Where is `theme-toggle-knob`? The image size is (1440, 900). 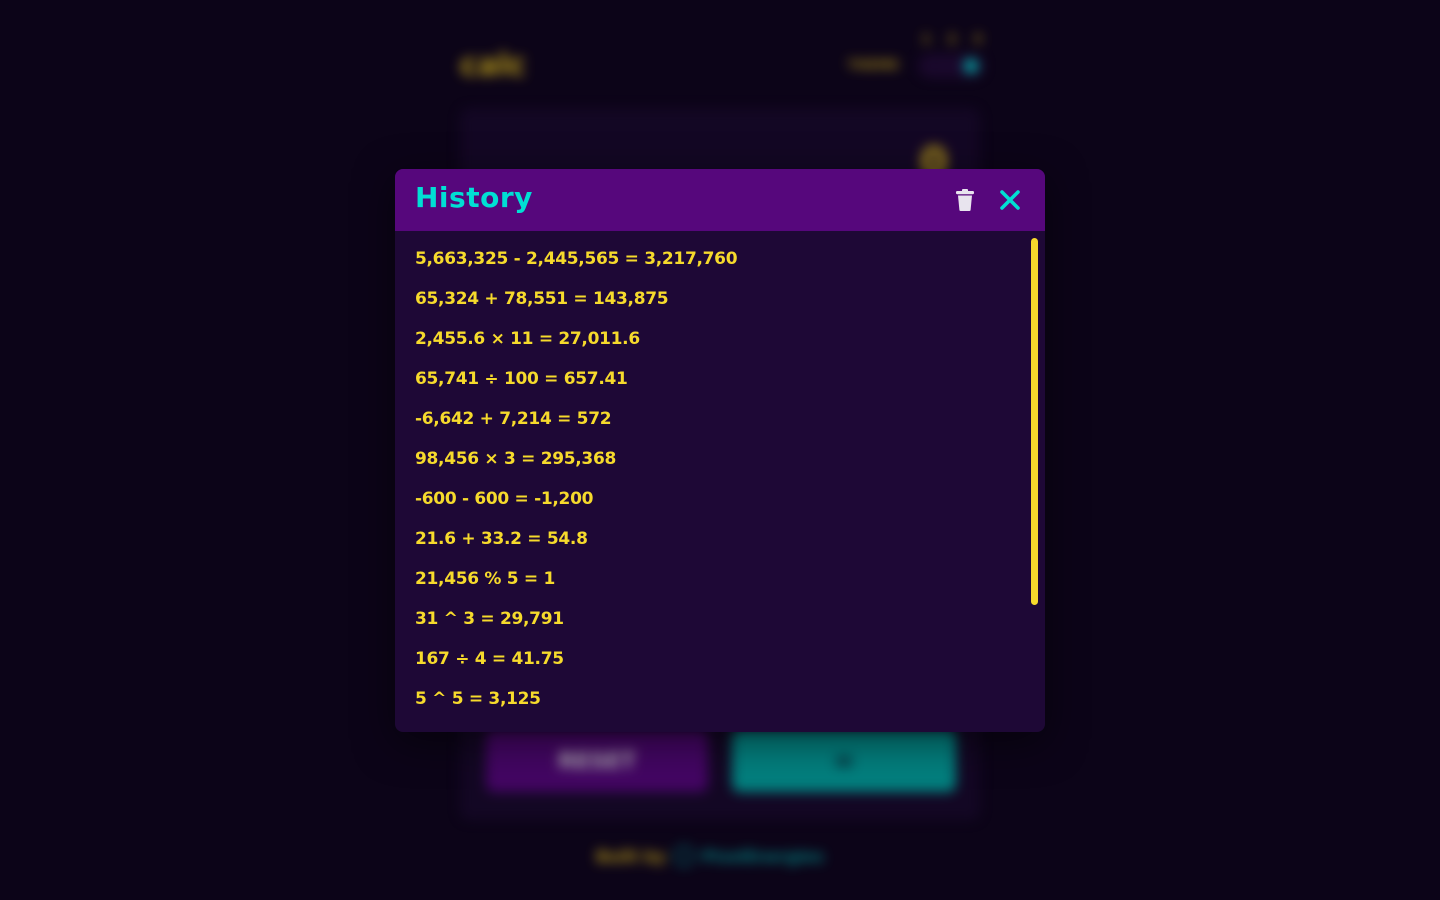 theme-toggle-knob is located at coordinates (971, 66).